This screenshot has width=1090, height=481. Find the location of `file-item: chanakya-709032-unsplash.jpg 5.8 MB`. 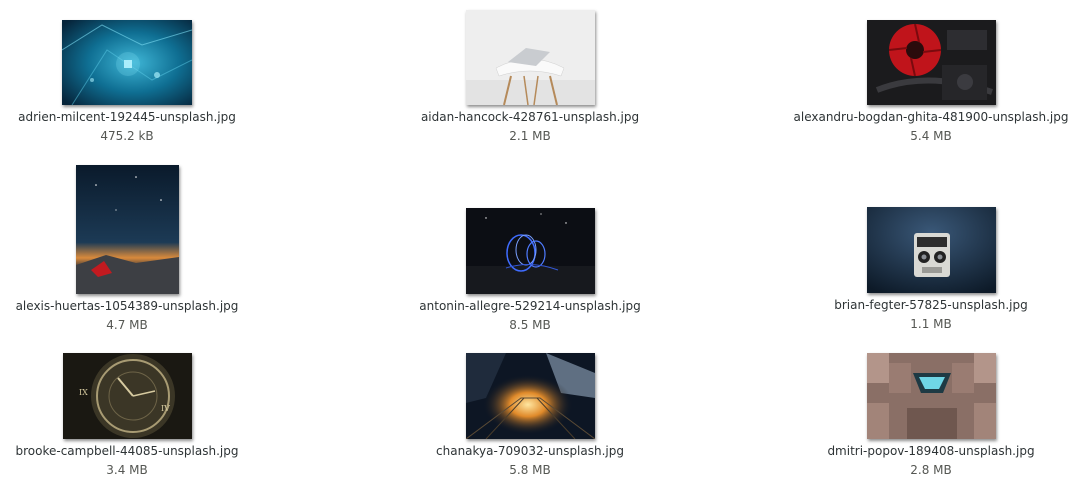

file-item: chanakya-709032-unsplash.jpg 5.8 MB is located at coordinates (530, 415).